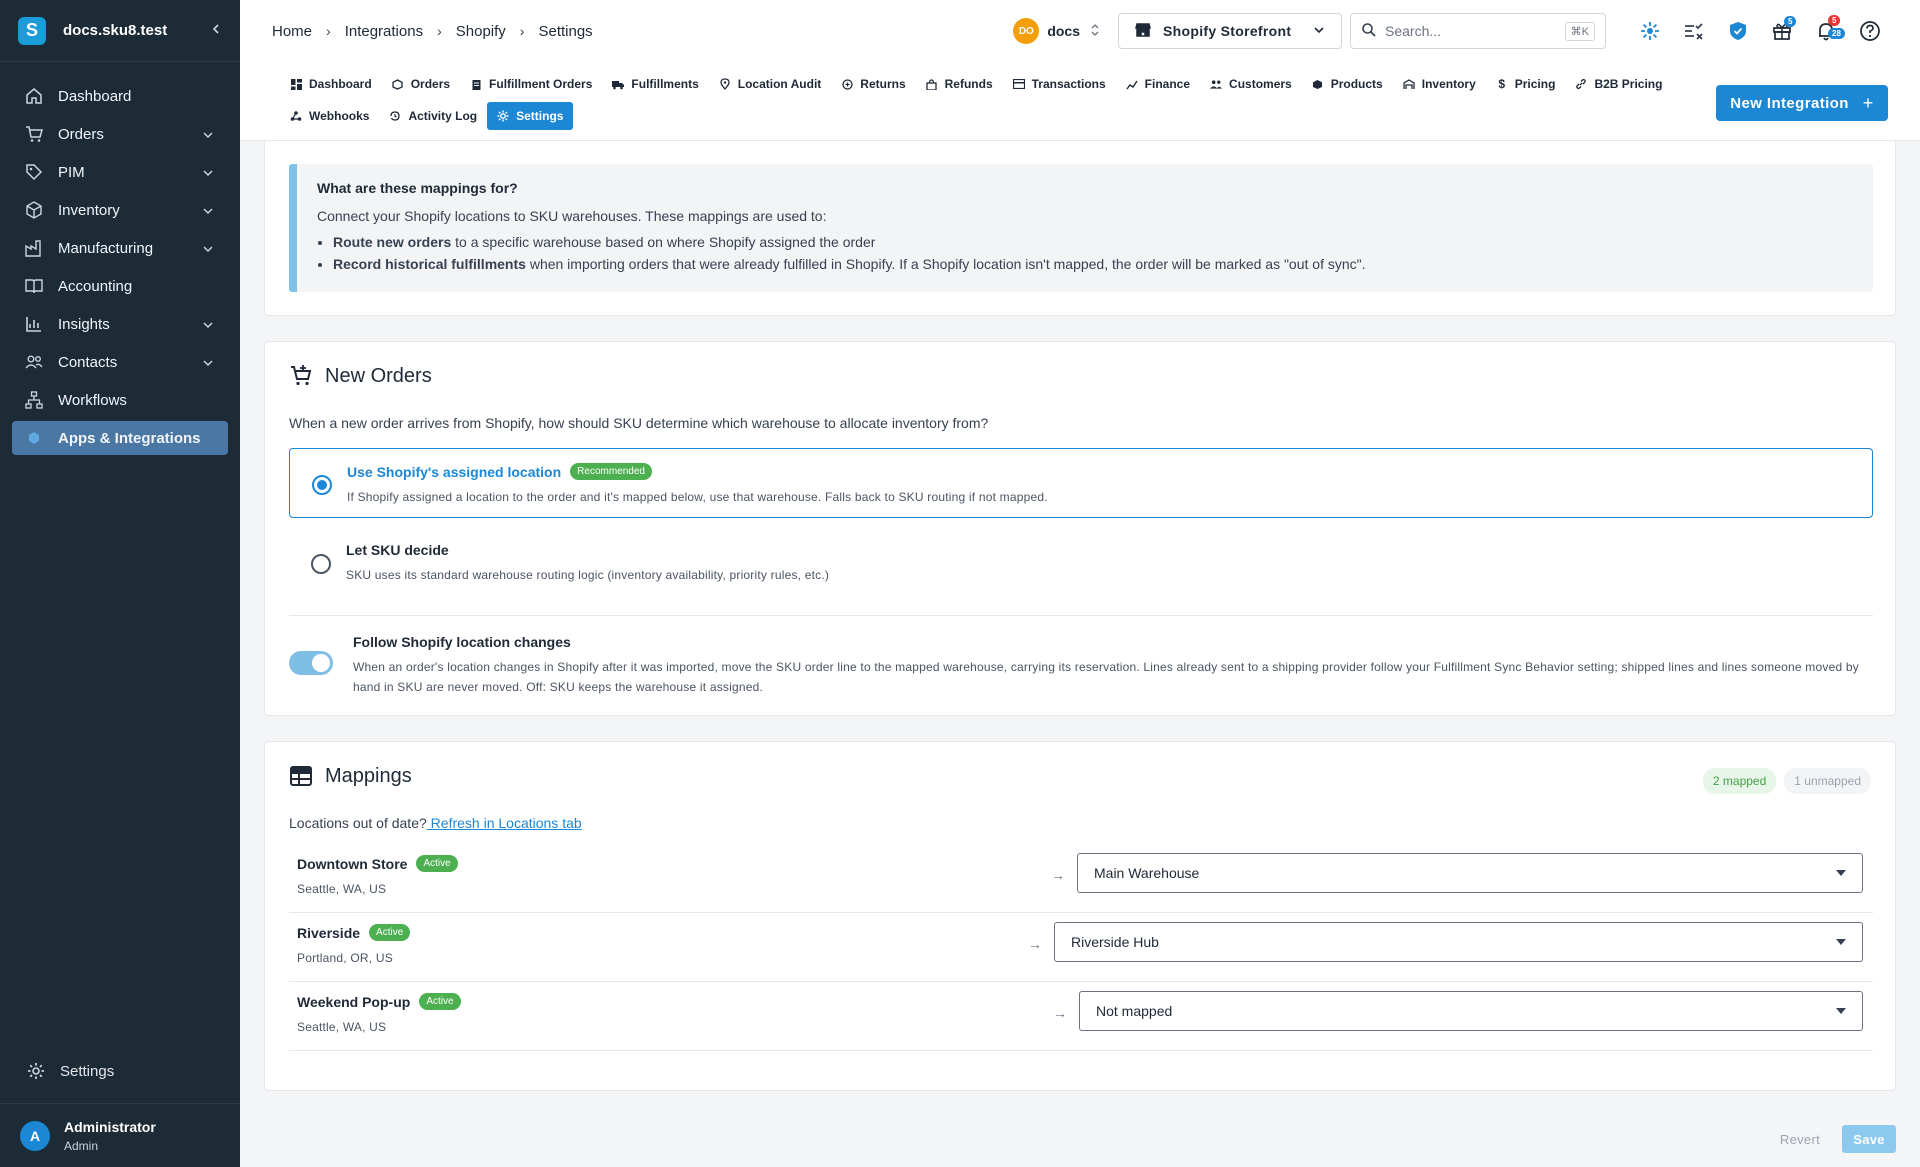  I want to click on radio-unselected, so click(321, 564).